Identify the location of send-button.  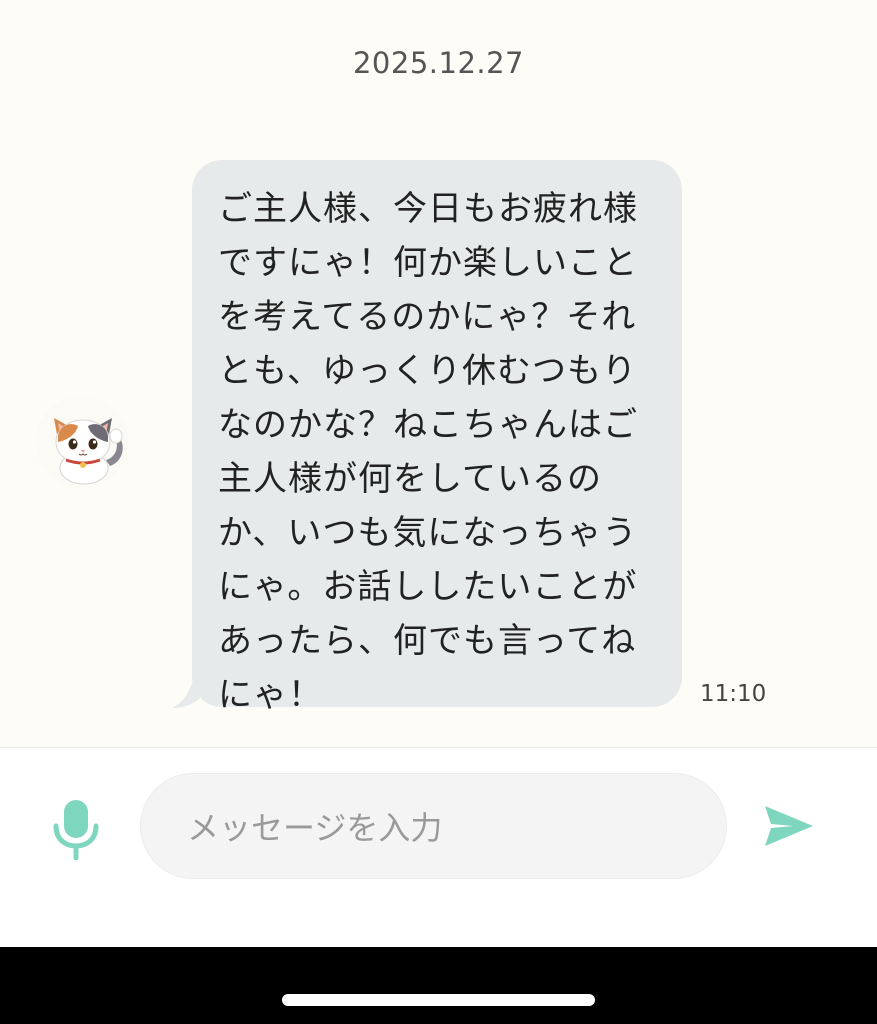
(789, 826).